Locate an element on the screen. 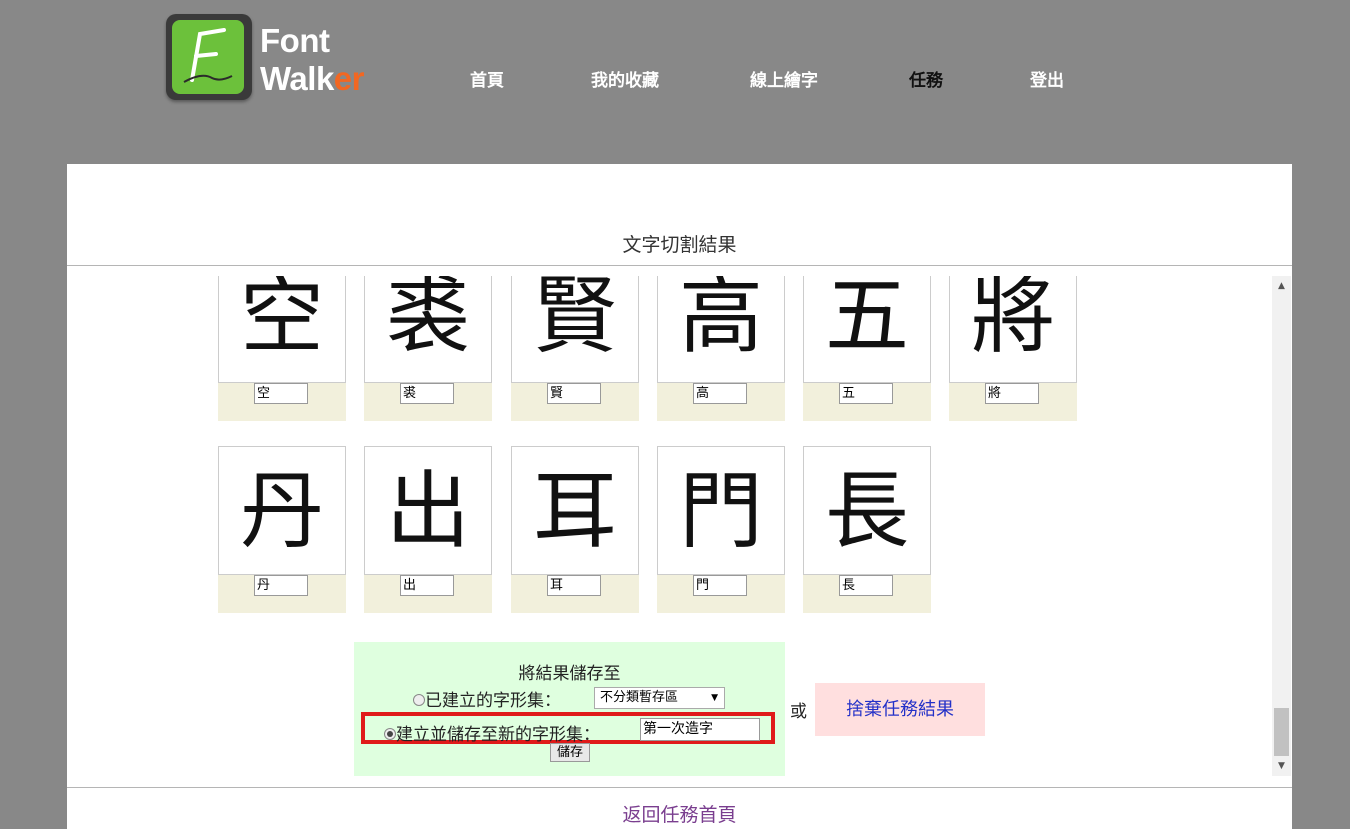 The height and width of the screenshot is (829, 1350). glyph-cell: 長 長 is located at coordinates (867, 529).